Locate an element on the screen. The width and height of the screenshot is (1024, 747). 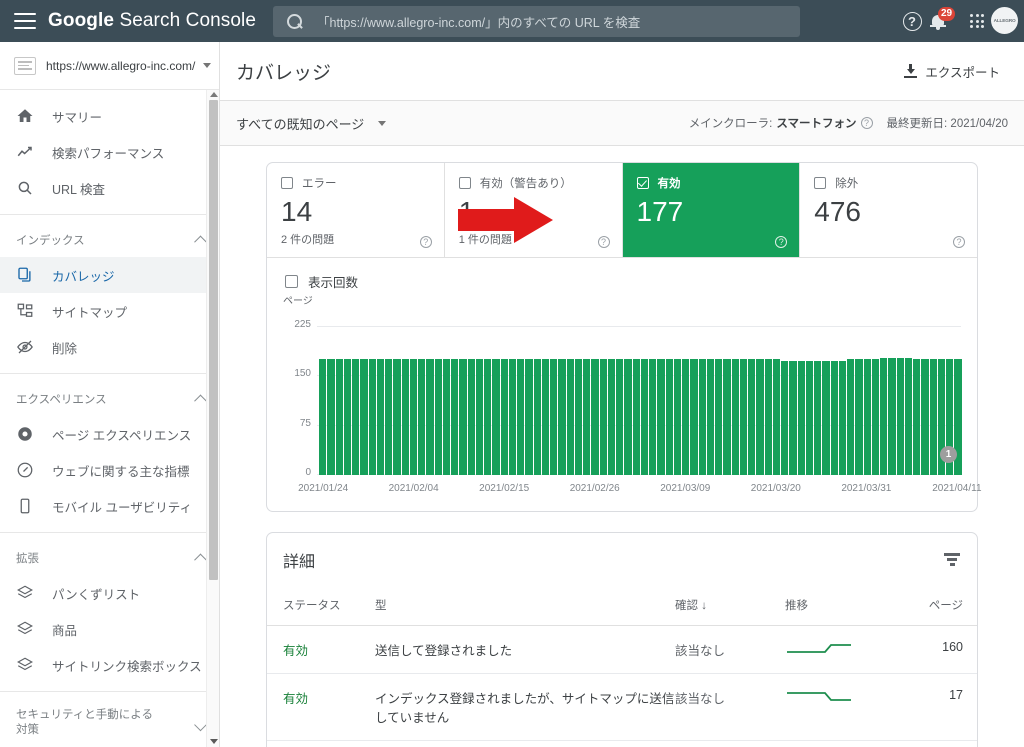
sidebar-scrollbar is located at coordinates (212, 418).